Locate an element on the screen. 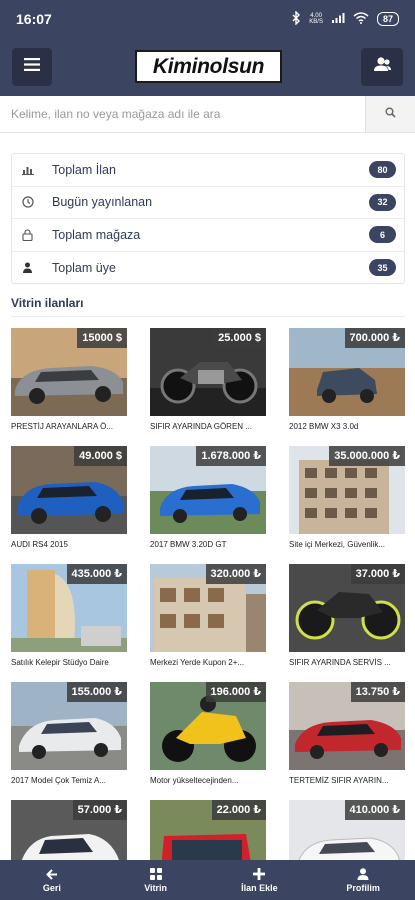 The width and height of the screenshot is (415, 900). battery-indicator: 87 is located at coordinates (387, 19).